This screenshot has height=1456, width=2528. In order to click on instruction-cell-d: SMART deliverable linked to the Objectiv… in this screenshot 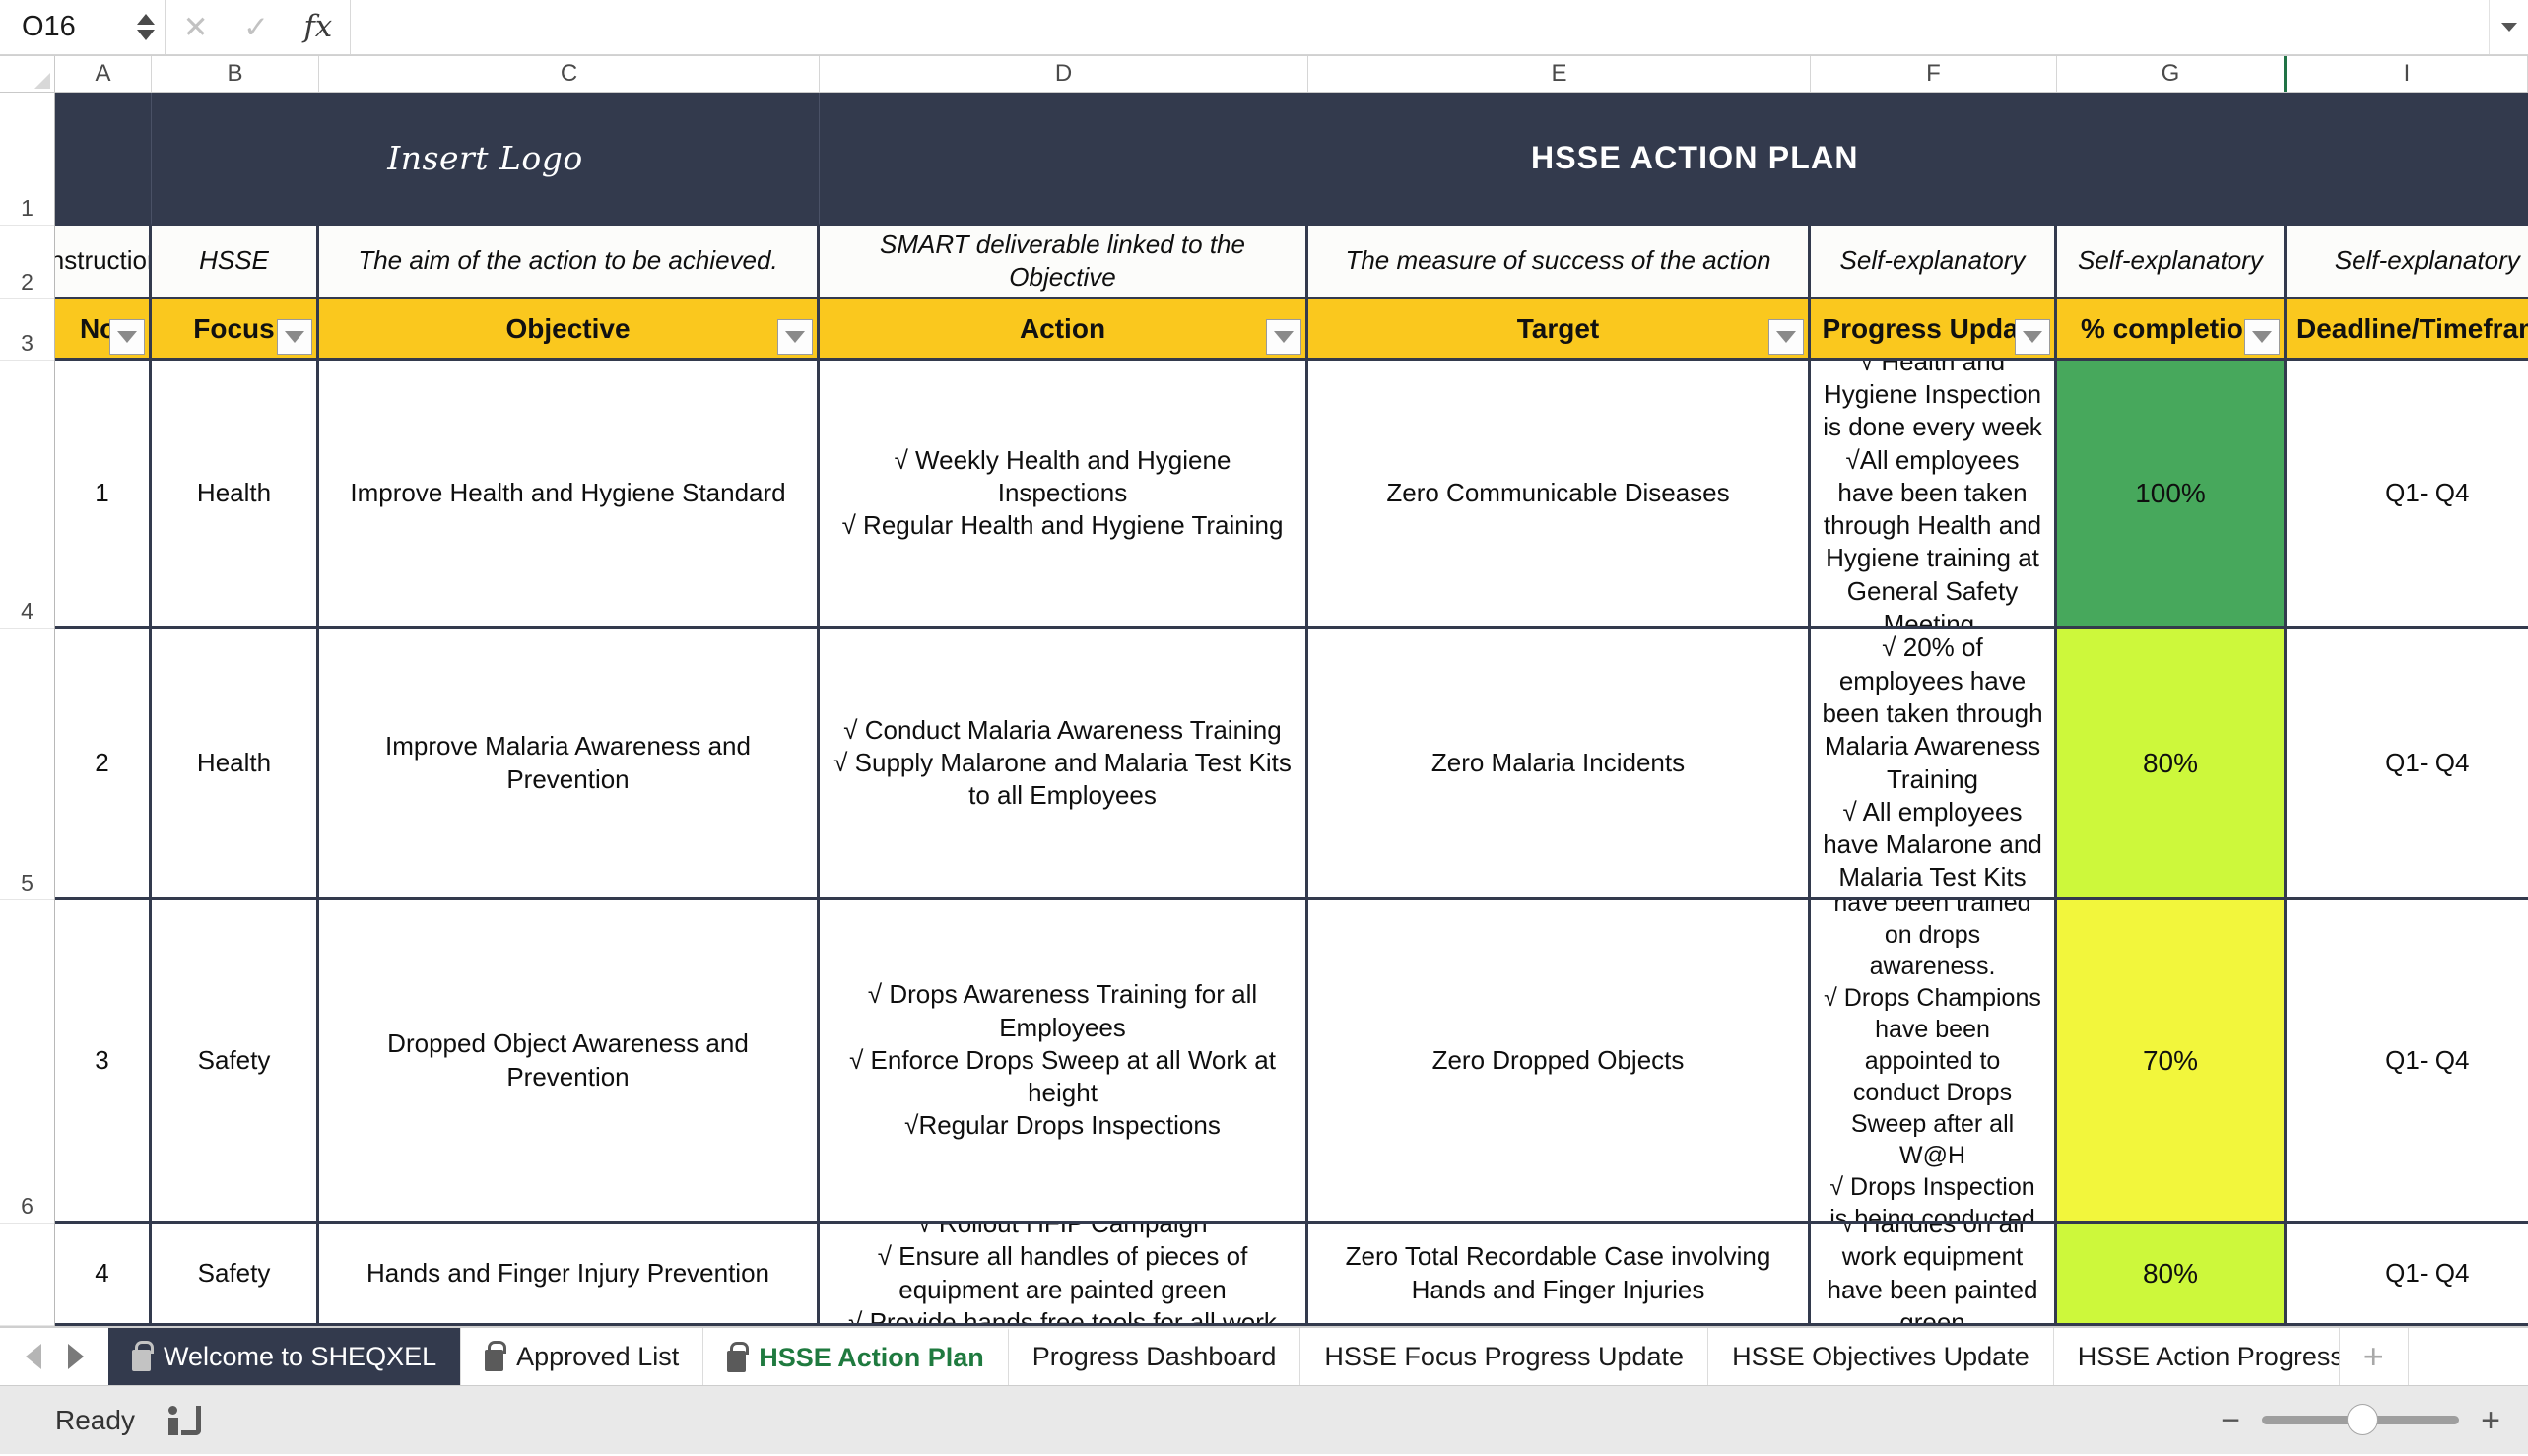, I will do `click(1064, 262)`.